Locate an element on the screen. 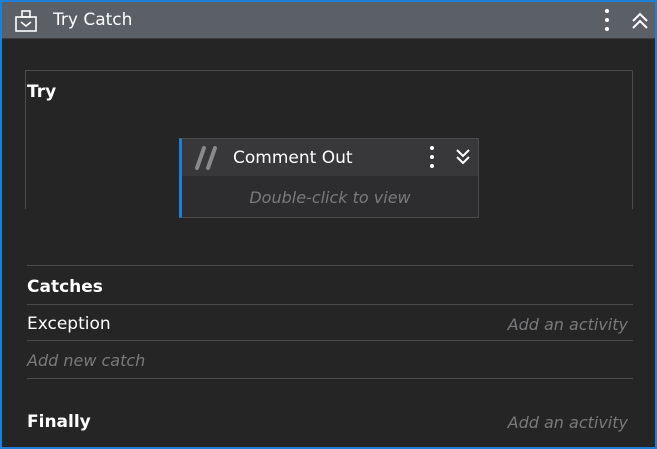 The width and height of the screenshot is (657, 449). catch-exception-type: Exception is located at coordinates (69, 324).